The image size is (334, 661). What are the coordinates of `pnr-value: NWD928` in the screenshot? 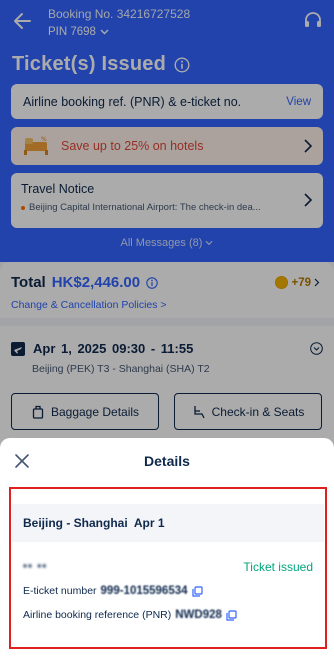 It's located at (198, 615).